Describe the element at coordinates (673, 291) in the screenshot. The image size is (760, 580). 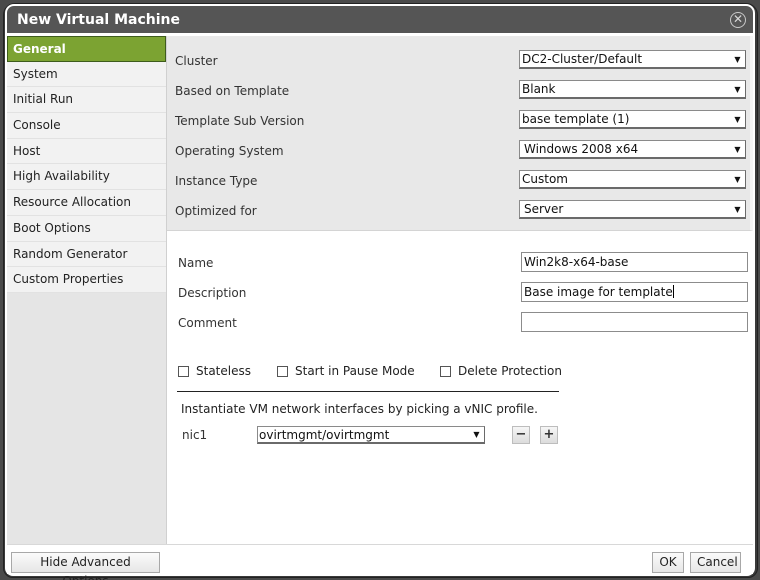
I see `text-caret` at that location.